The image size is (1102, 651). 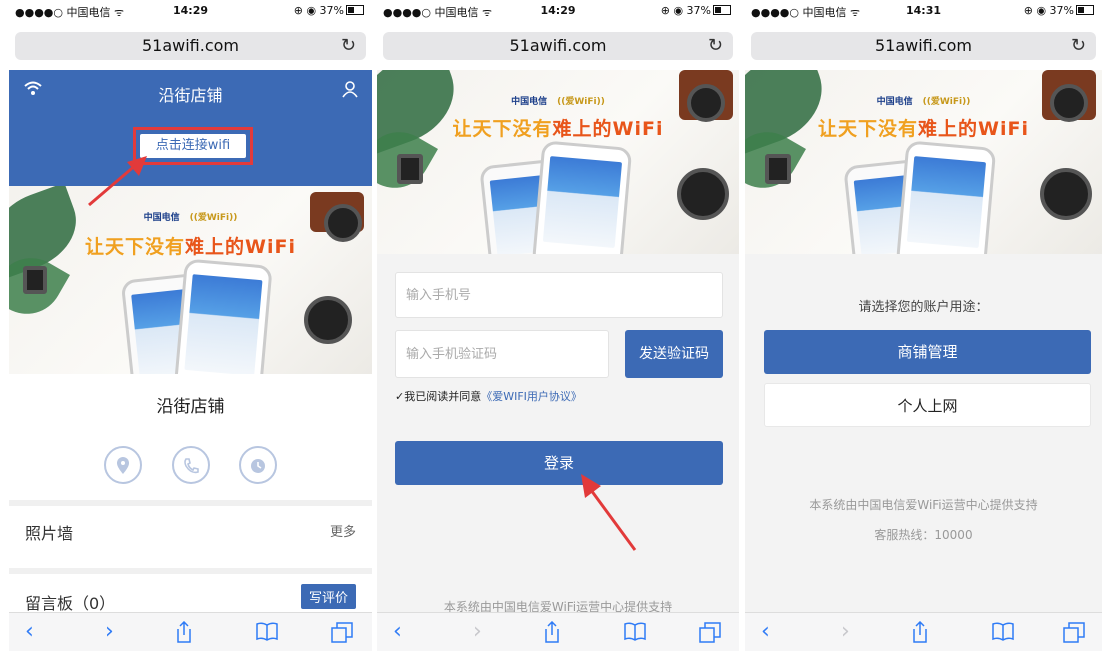 I want to click on contact-icons, so click(x=190, y=466).